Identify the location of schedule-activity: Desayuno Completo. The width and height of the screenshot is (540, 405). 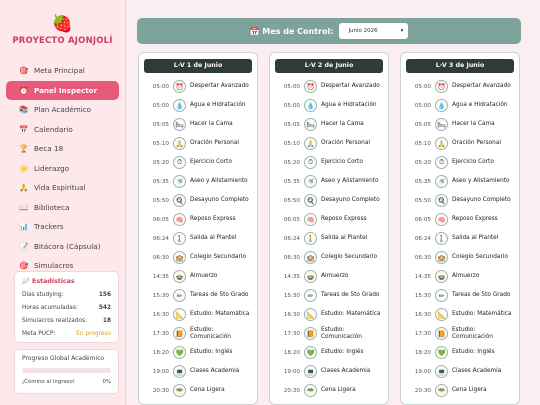
(481, 200).